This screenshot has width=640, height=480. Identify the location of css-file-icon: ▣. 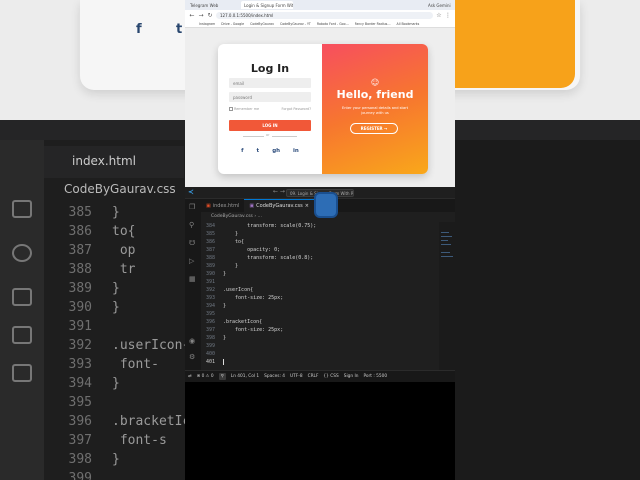
(252, 206).